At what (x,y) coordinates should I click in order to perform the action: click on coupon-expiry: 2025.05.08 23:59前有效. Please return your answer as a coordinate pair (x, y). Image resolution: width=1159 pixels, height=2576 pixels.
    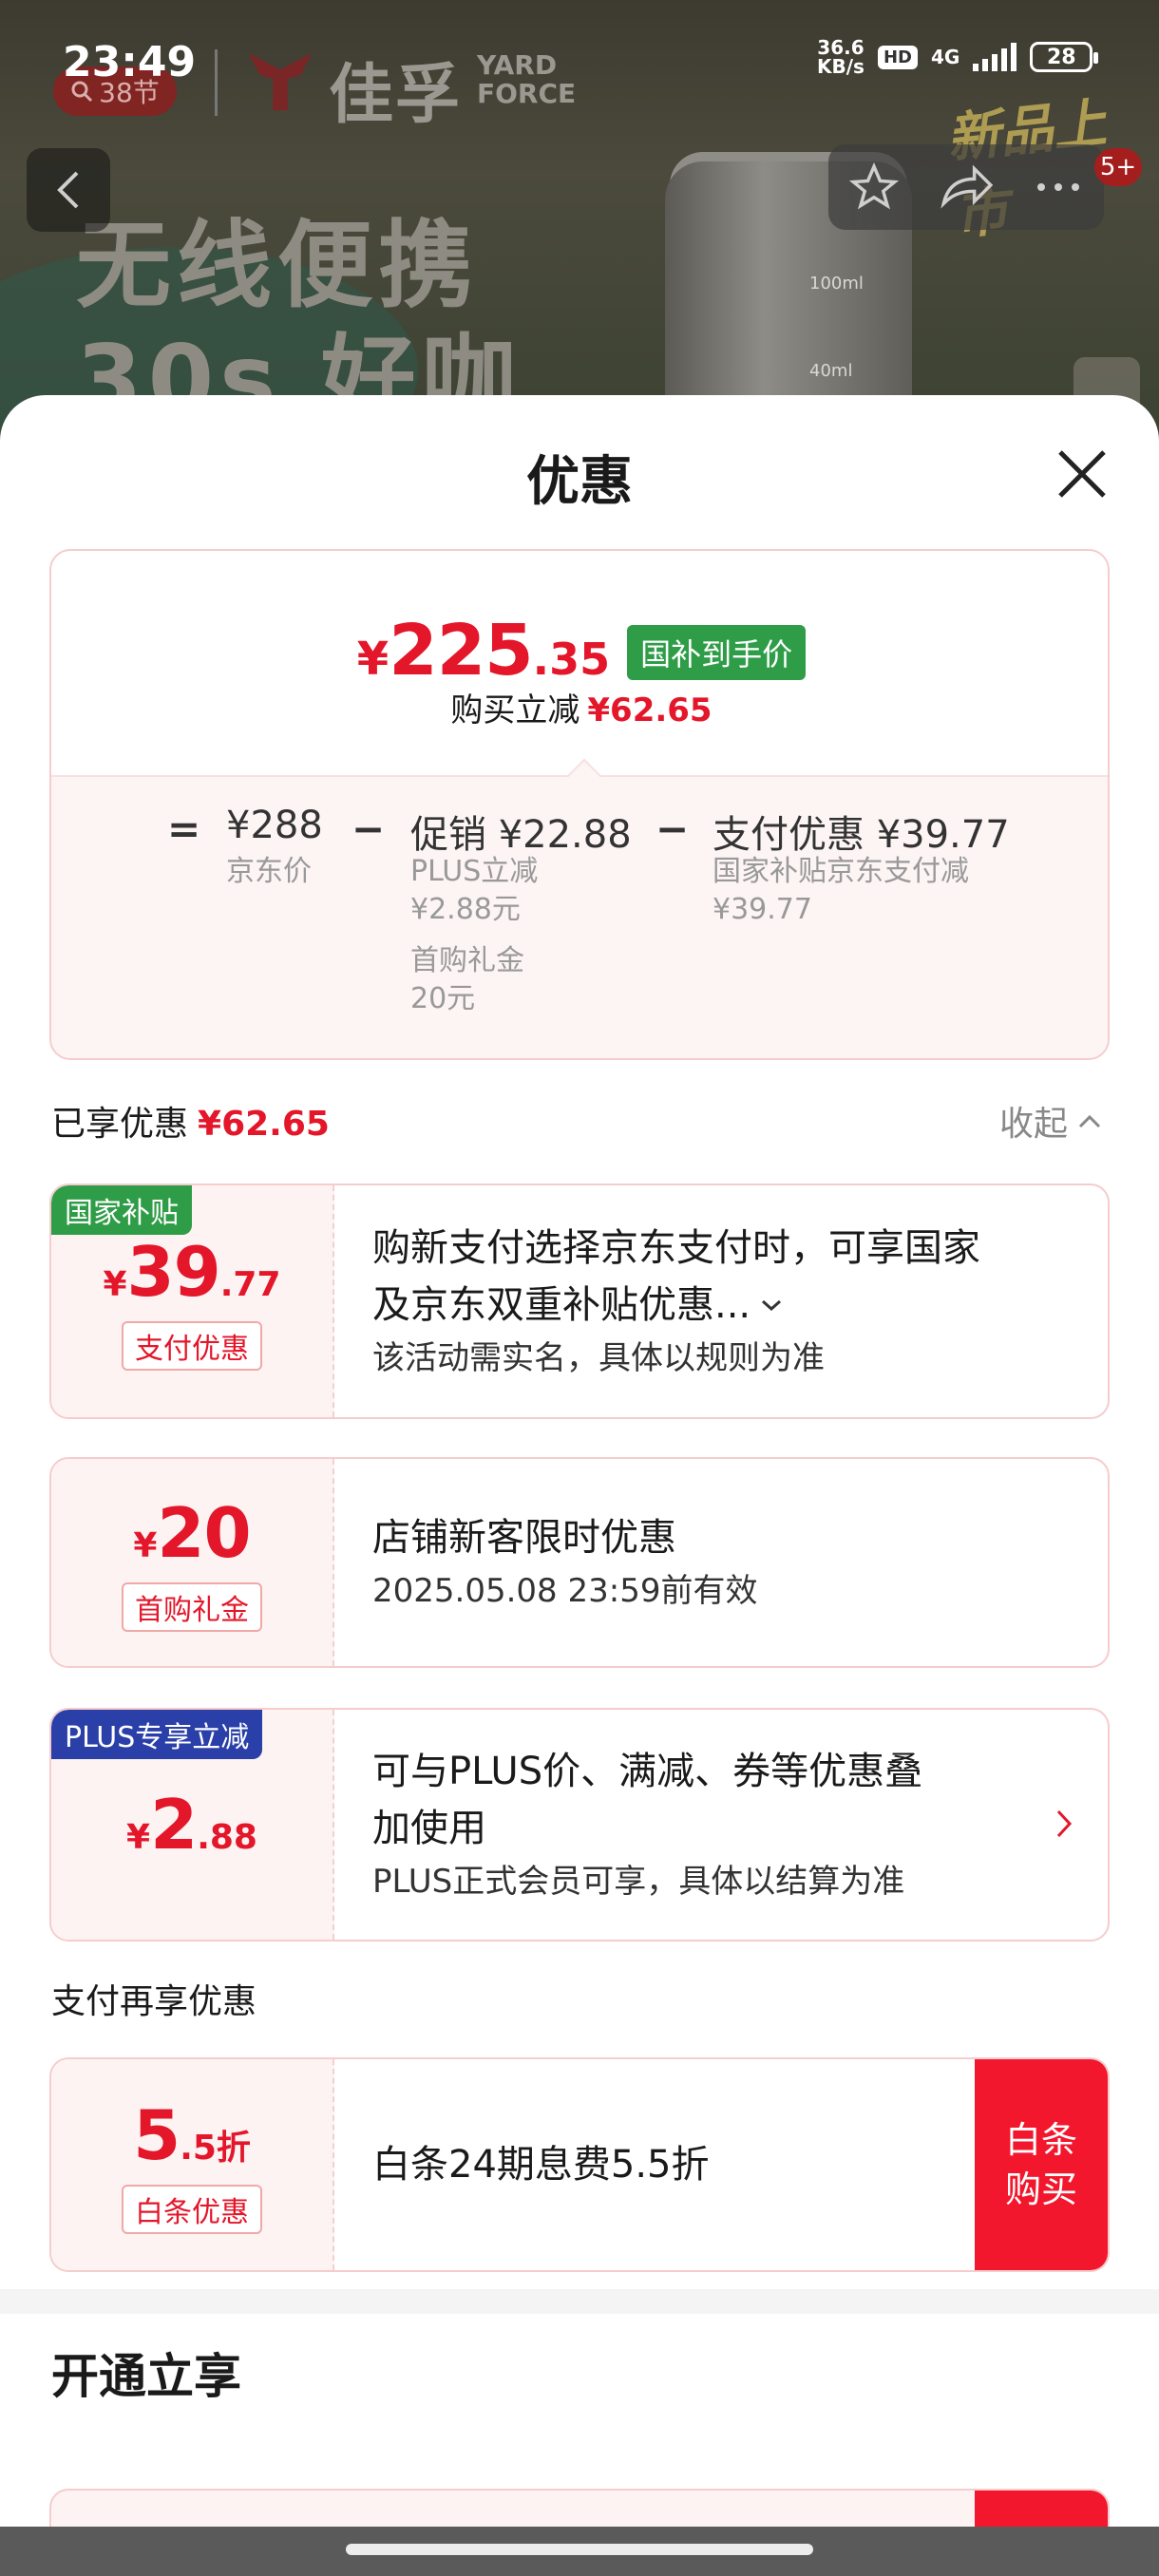
    Looking at the image, I should click on (565, 1591).